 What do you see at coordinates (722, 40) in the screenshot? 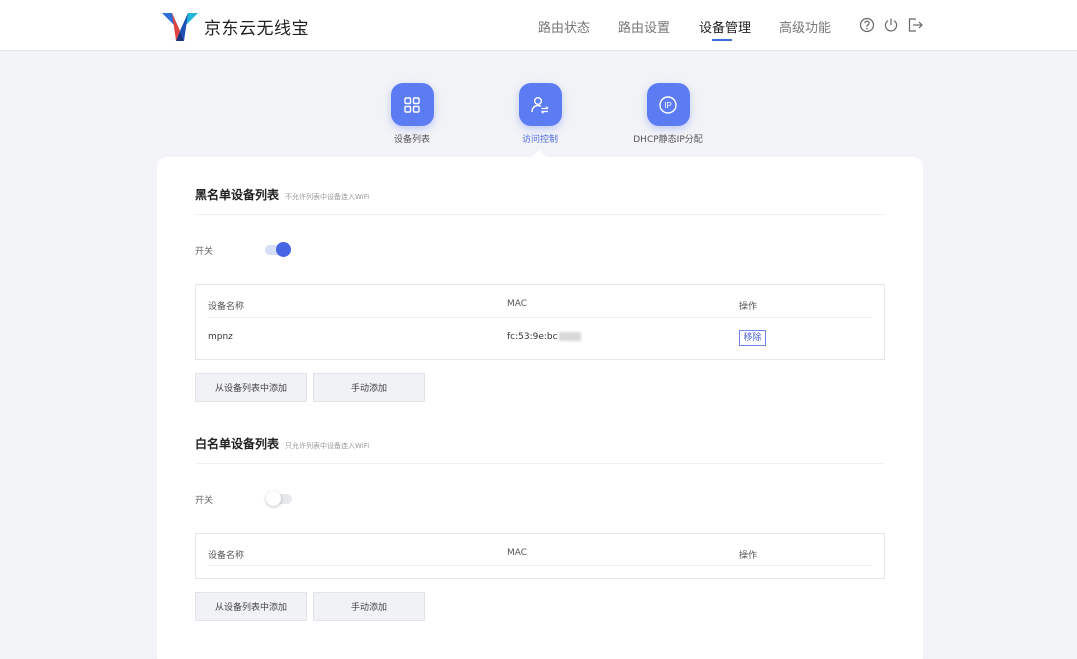
I see `nav-active-underline` at bounding box center [722, 40].